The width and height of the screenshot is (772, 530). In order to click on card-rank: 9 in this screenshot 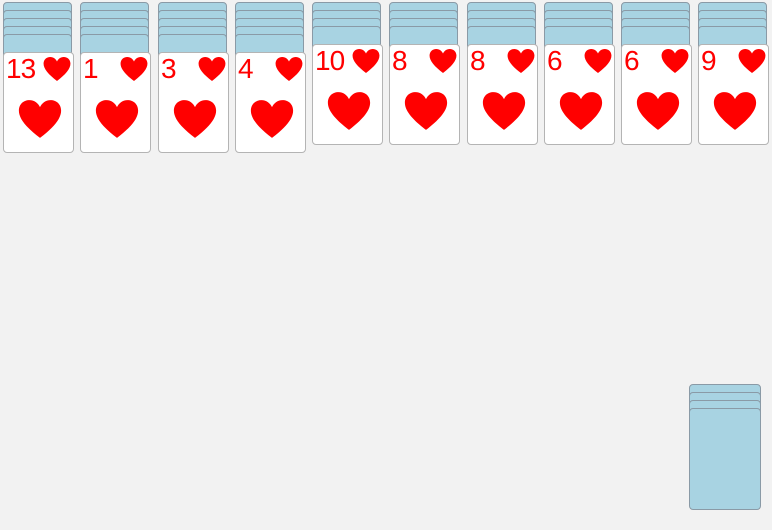, I will do `click(709, 60)`.